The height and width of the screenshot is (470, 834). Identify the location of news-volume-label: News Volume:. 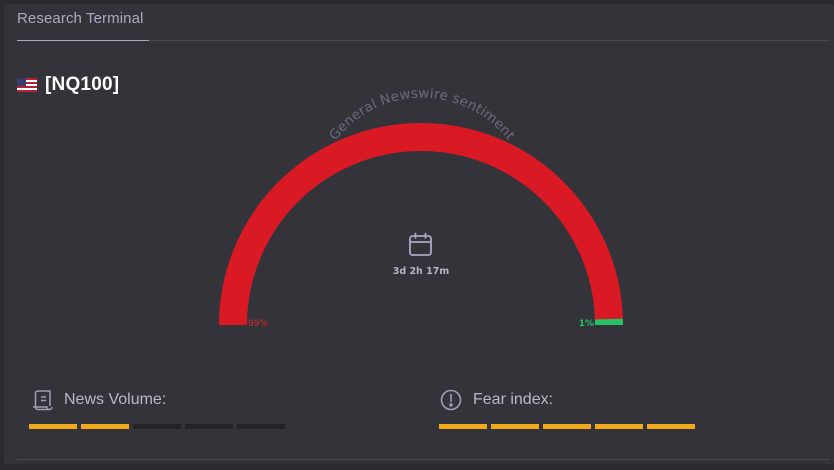
(115, 399).